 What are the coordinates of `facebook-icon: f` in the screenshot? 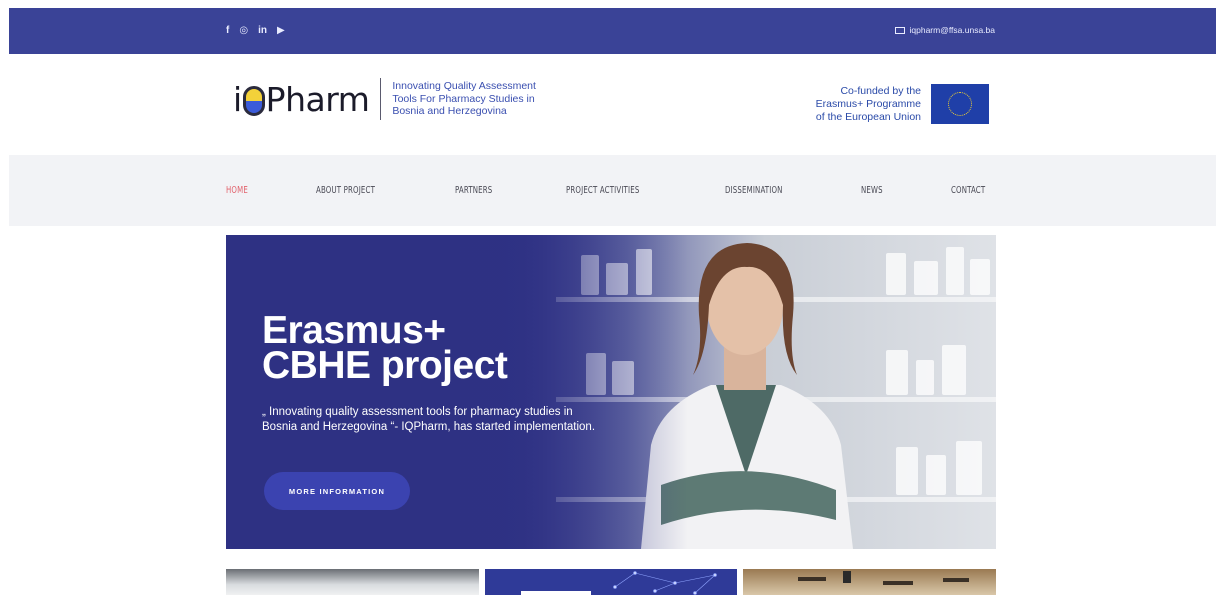 It's located at (227, 31).